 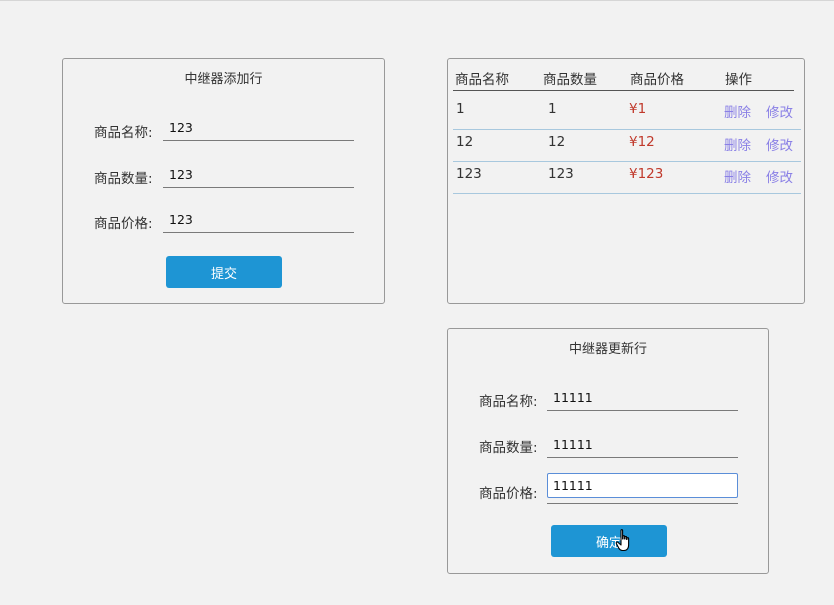 What do you see at coordinates (508, 494) in the screenshot?
I see `update-price-label: 商品价格:` at bounding box center [508, 494].